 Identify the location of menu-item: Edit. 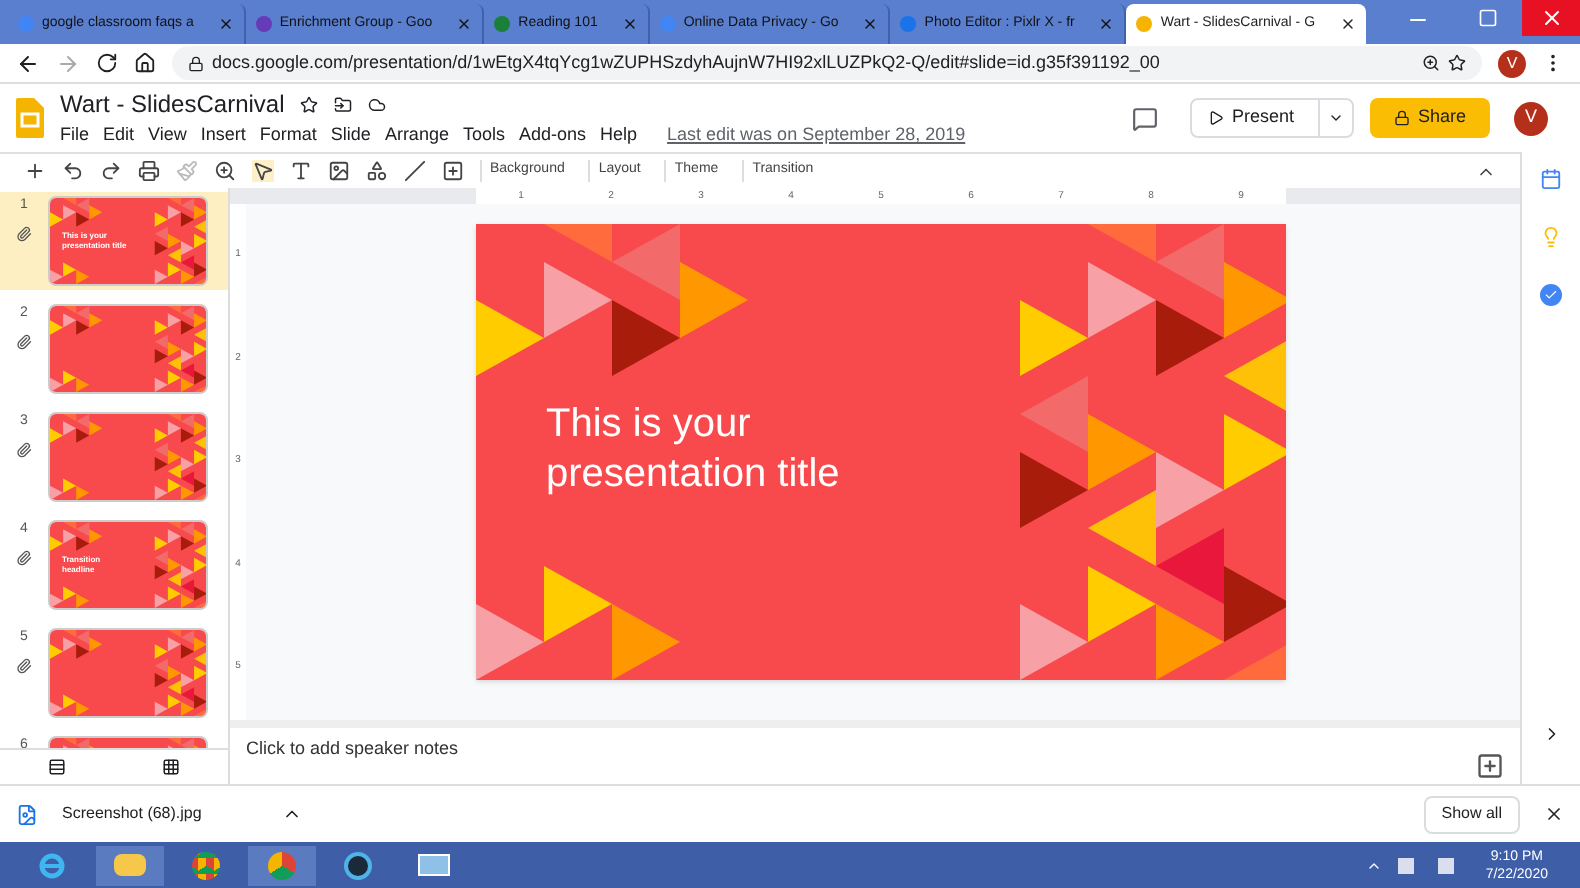
(119, 136).